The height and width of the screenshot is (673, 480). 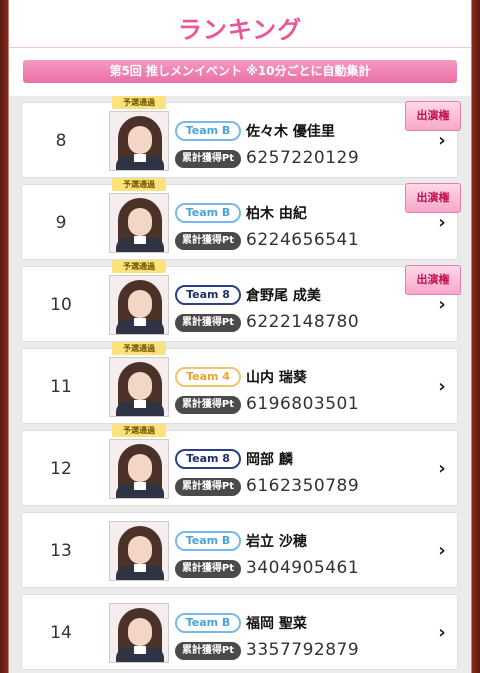 What do you see at coordinates (276, 624) in the screenshot?
I see `member-name: 福岡 聖菜` at bounding box center [276, 624].